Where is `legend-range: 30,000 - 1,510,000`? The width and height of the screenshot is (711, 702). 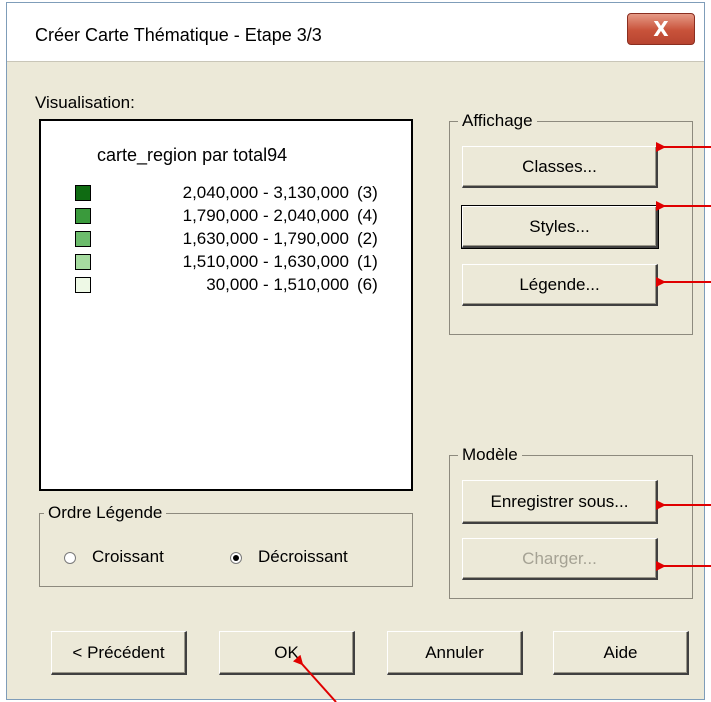 legend-range: 30,000 - 1,510,000 is located at coordinates (277, 284).